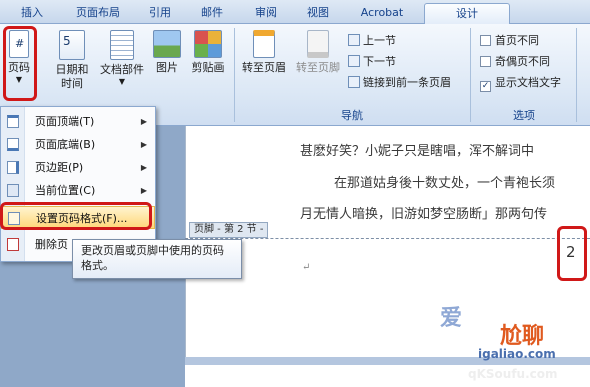 The image size is (590, 387). Describe the element at coordinates (65, 190) in the screenshot. I see `menu-item-label: 当前位置(C)` at that location.